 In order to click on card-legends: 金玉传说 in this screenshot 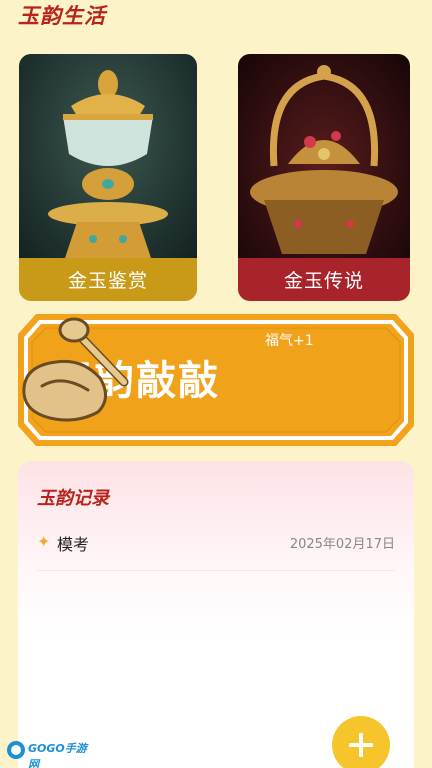, I will do `click(324, 177)`.